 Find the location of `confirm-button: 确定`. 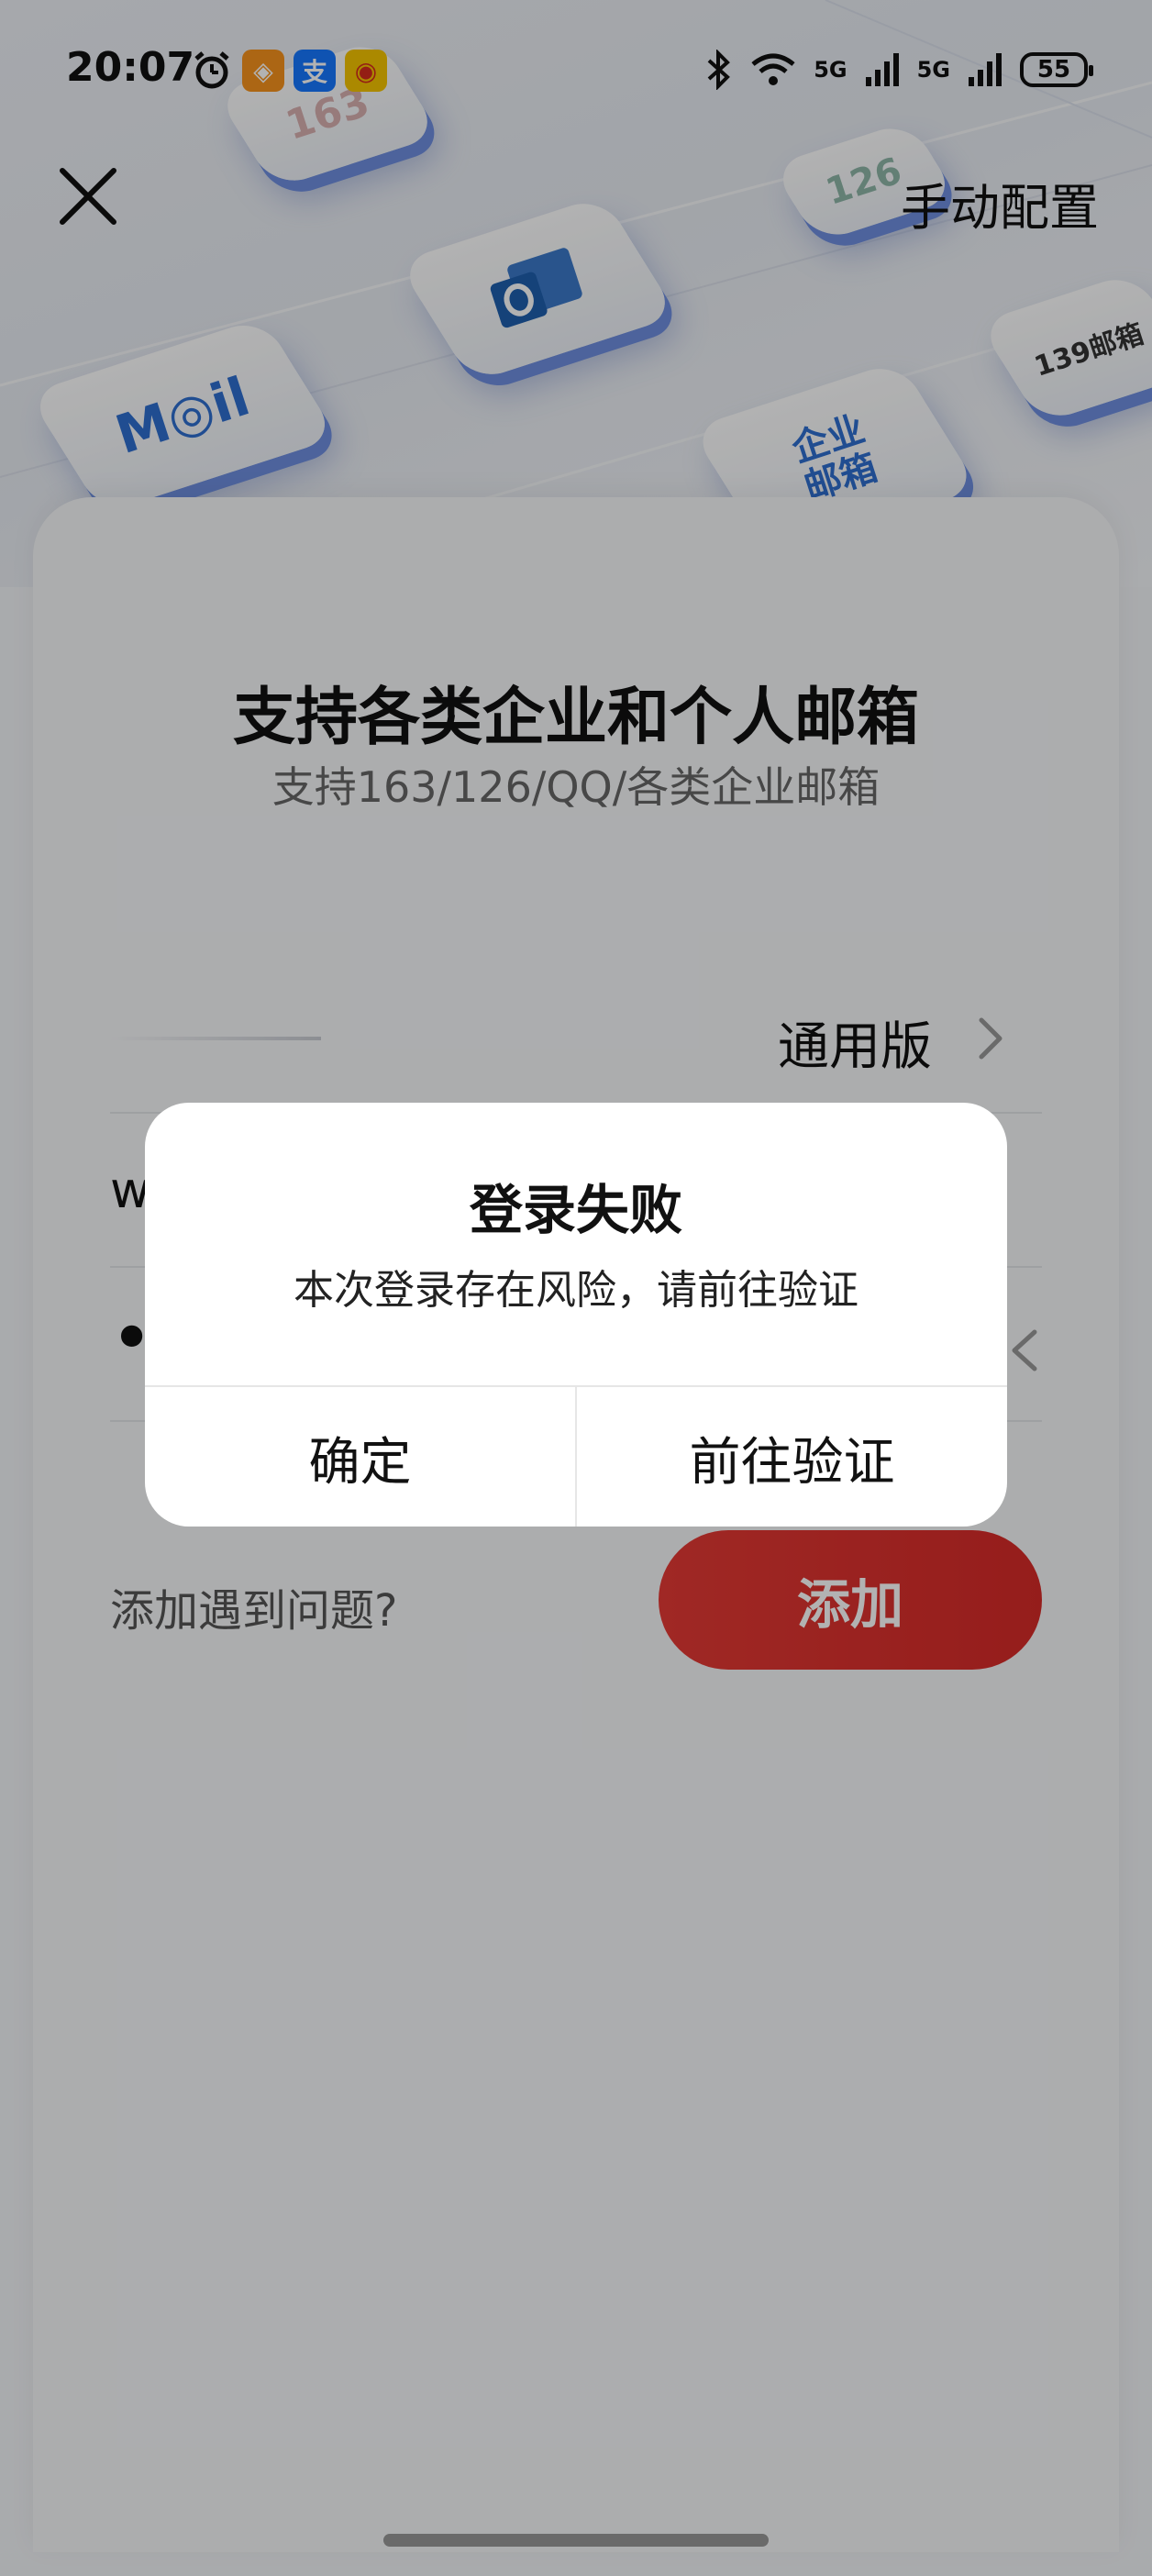

confirm-button: 确定 is located at coordinates (360, 1457).